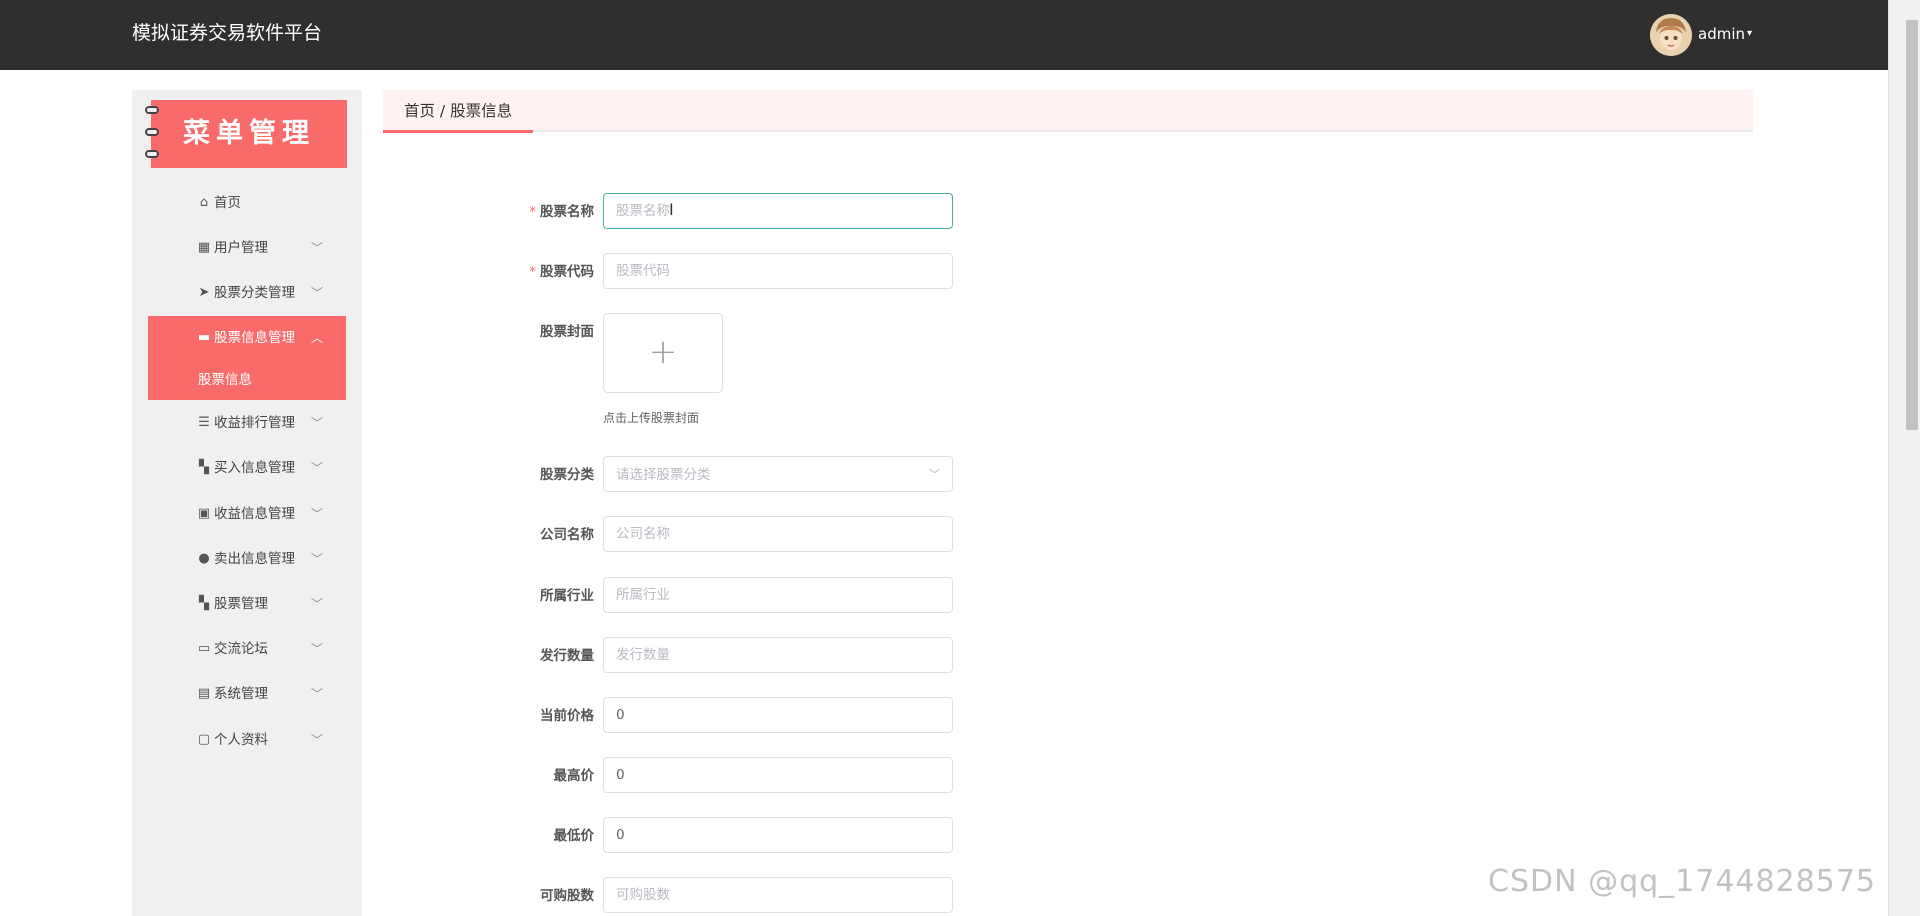  Describe the element at coordinates (778, 474) in the screenshot. I see `stock-category-select: 请选择股票分类 ﹀` at that location.